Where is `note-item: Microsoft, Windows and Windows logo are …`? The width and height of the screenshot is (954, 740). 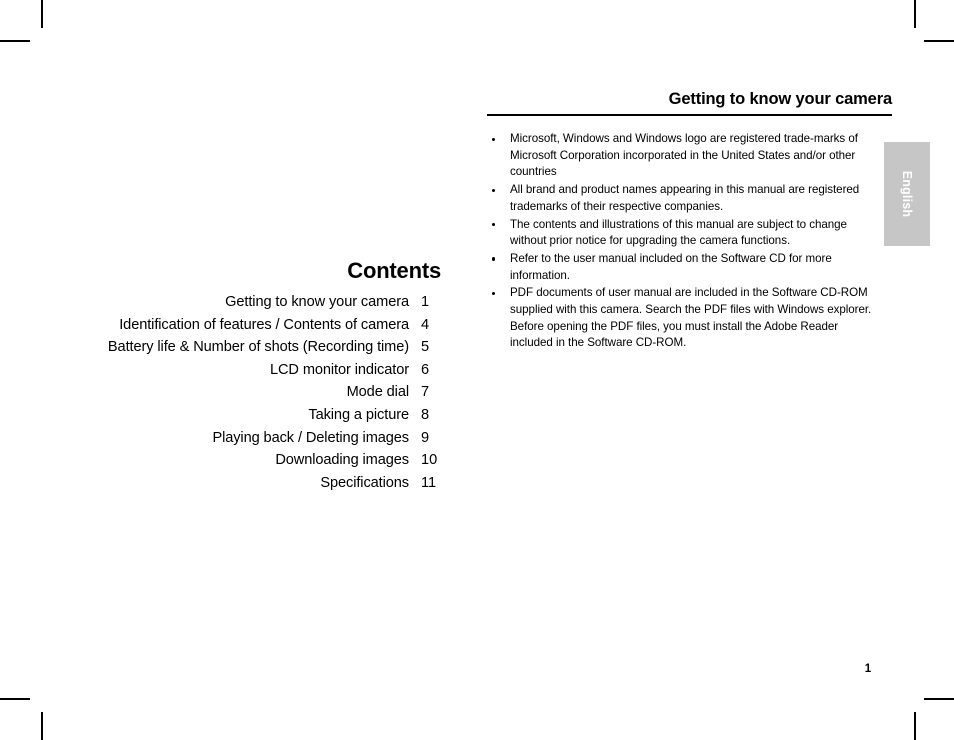 note-item: Microsoft, Windows and Windows logo are … is located at coordinates (684, 156).